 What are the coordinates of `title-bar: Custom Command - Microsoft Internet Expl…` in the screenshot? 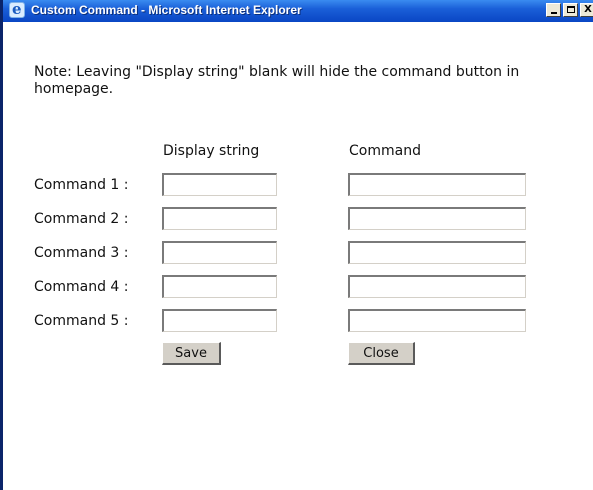 It's located at (298, 11).